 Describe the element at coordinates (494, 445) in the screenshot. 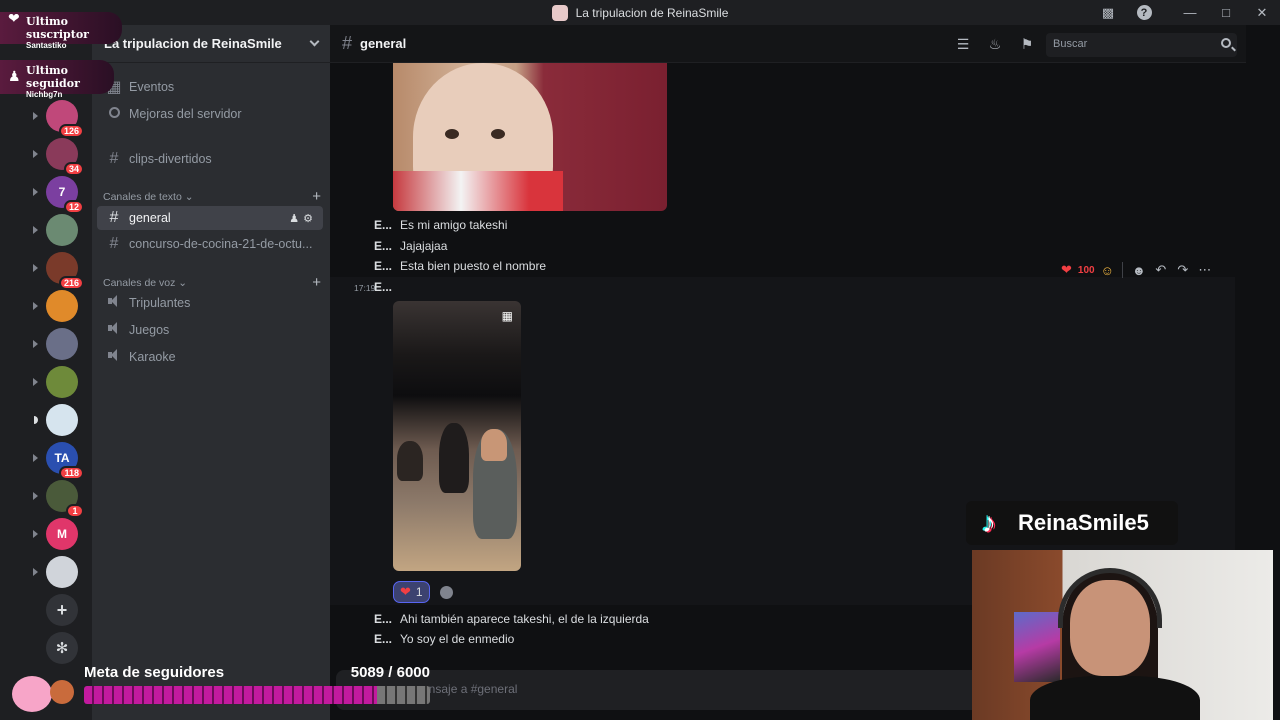

I see `face` at that location.